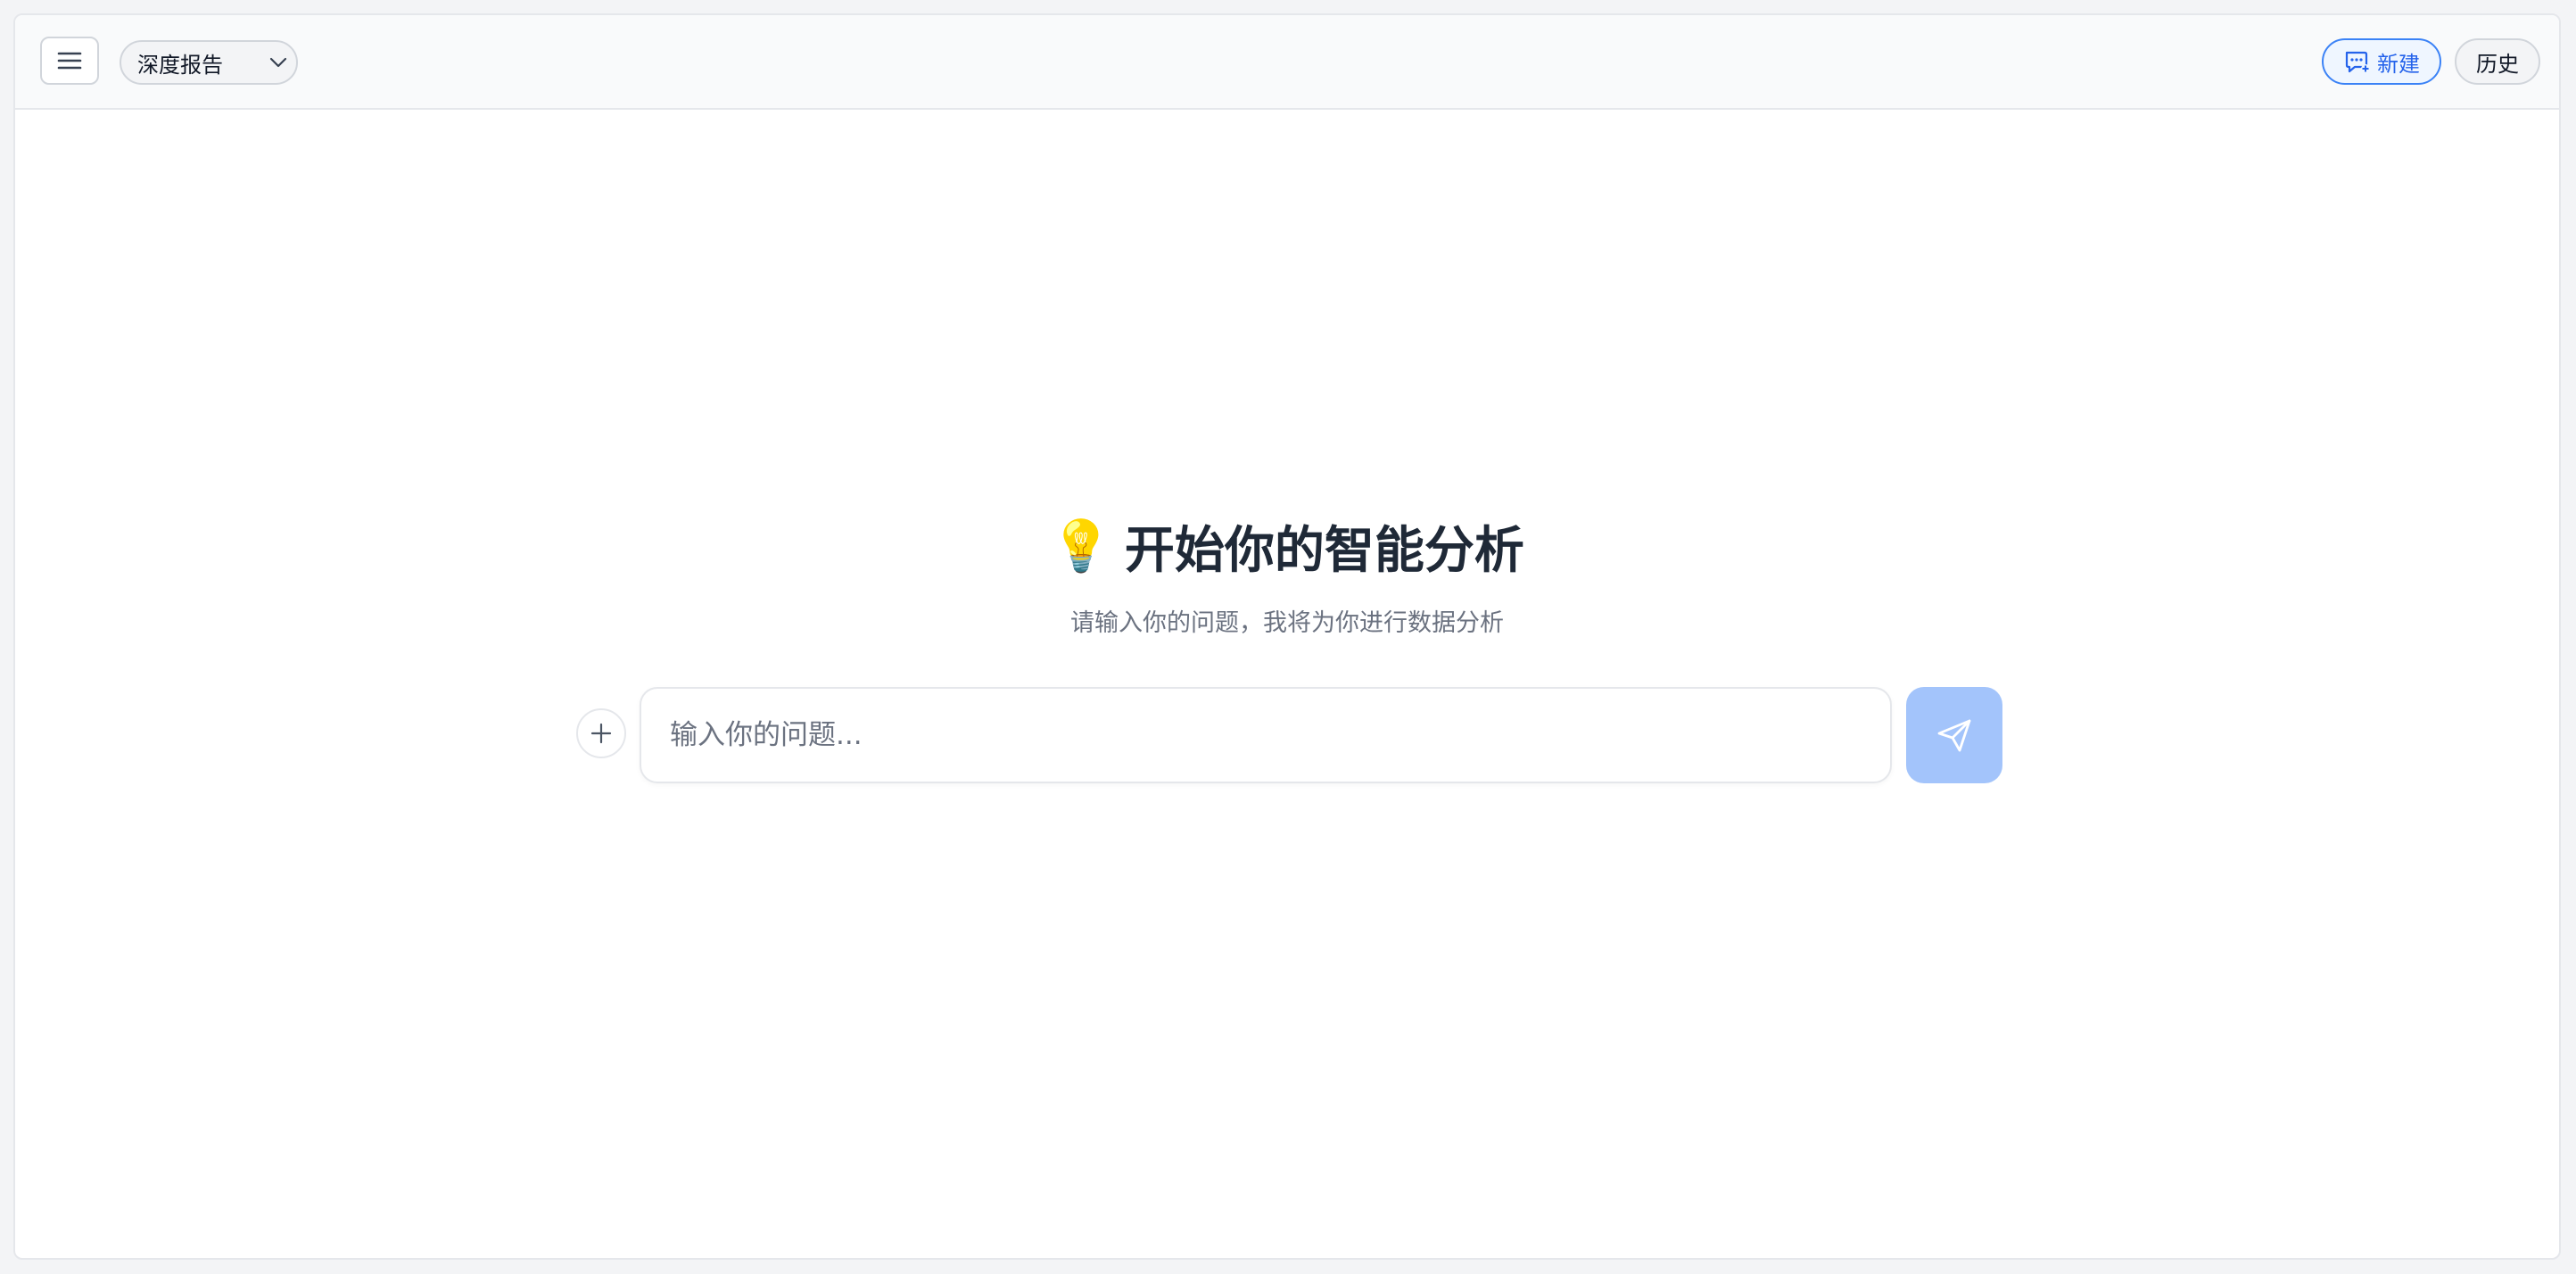 Image resolution: width=2576 pixels, height=1274 pixels. I want to click on mode-select: 深度报告, so click(209, 62).